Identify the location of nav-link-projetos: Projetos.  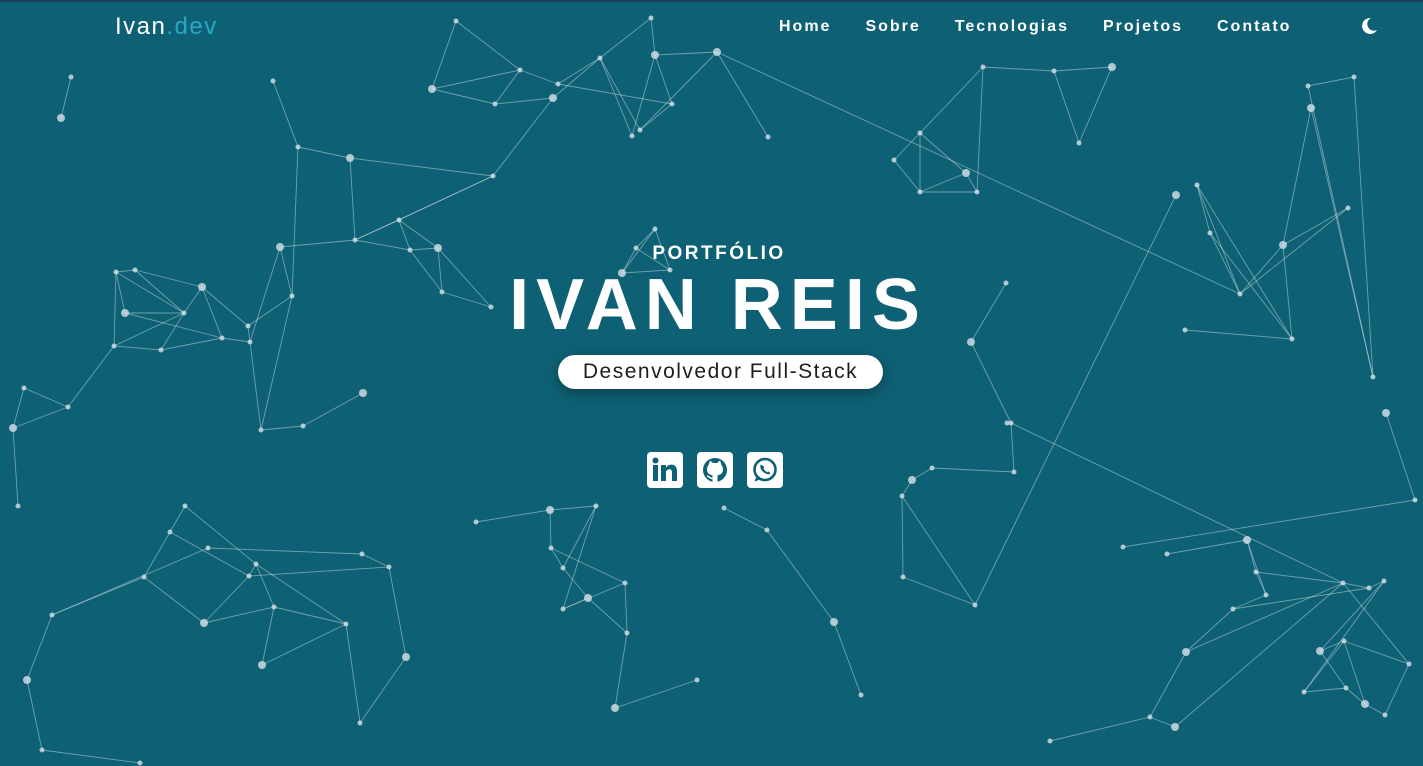
(1143, 27).